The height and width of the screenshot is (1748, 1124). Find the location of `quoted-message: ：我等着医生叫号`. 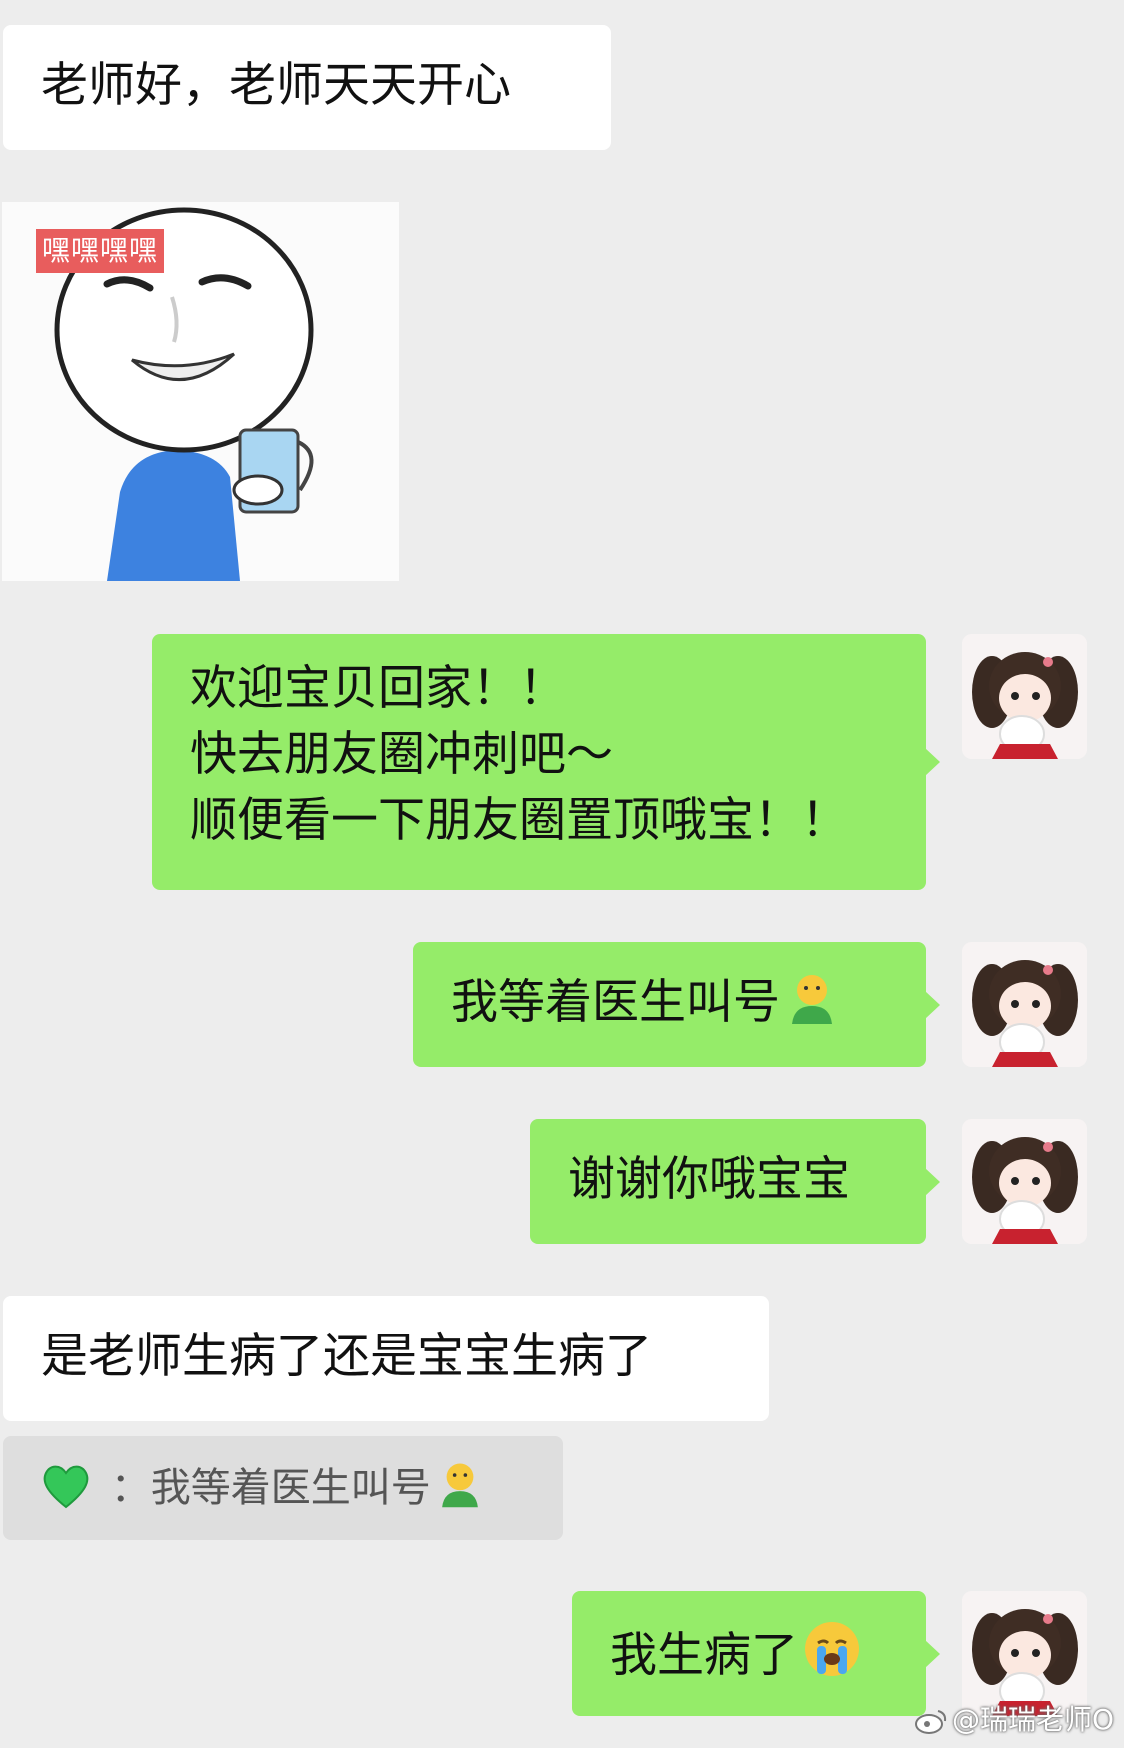

quoted-message: ：我等着医生叫号 is located at coordinates (283, 1488).